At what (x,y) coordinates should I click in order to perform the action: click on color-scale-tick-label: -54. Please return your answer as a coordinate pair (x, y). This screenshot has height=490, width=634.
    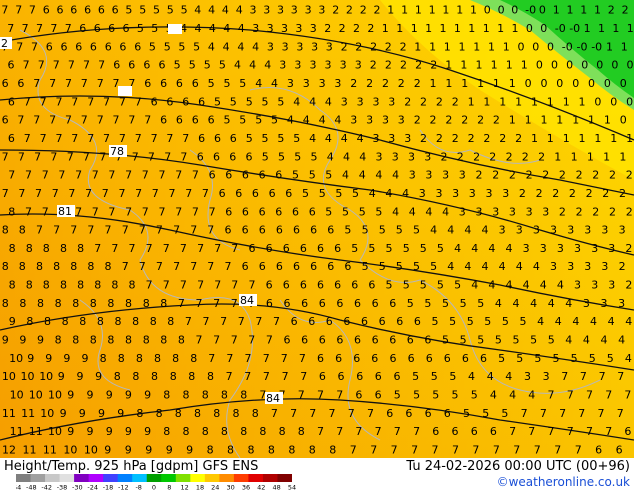
    Looking at the image, I should click on (18, 487).